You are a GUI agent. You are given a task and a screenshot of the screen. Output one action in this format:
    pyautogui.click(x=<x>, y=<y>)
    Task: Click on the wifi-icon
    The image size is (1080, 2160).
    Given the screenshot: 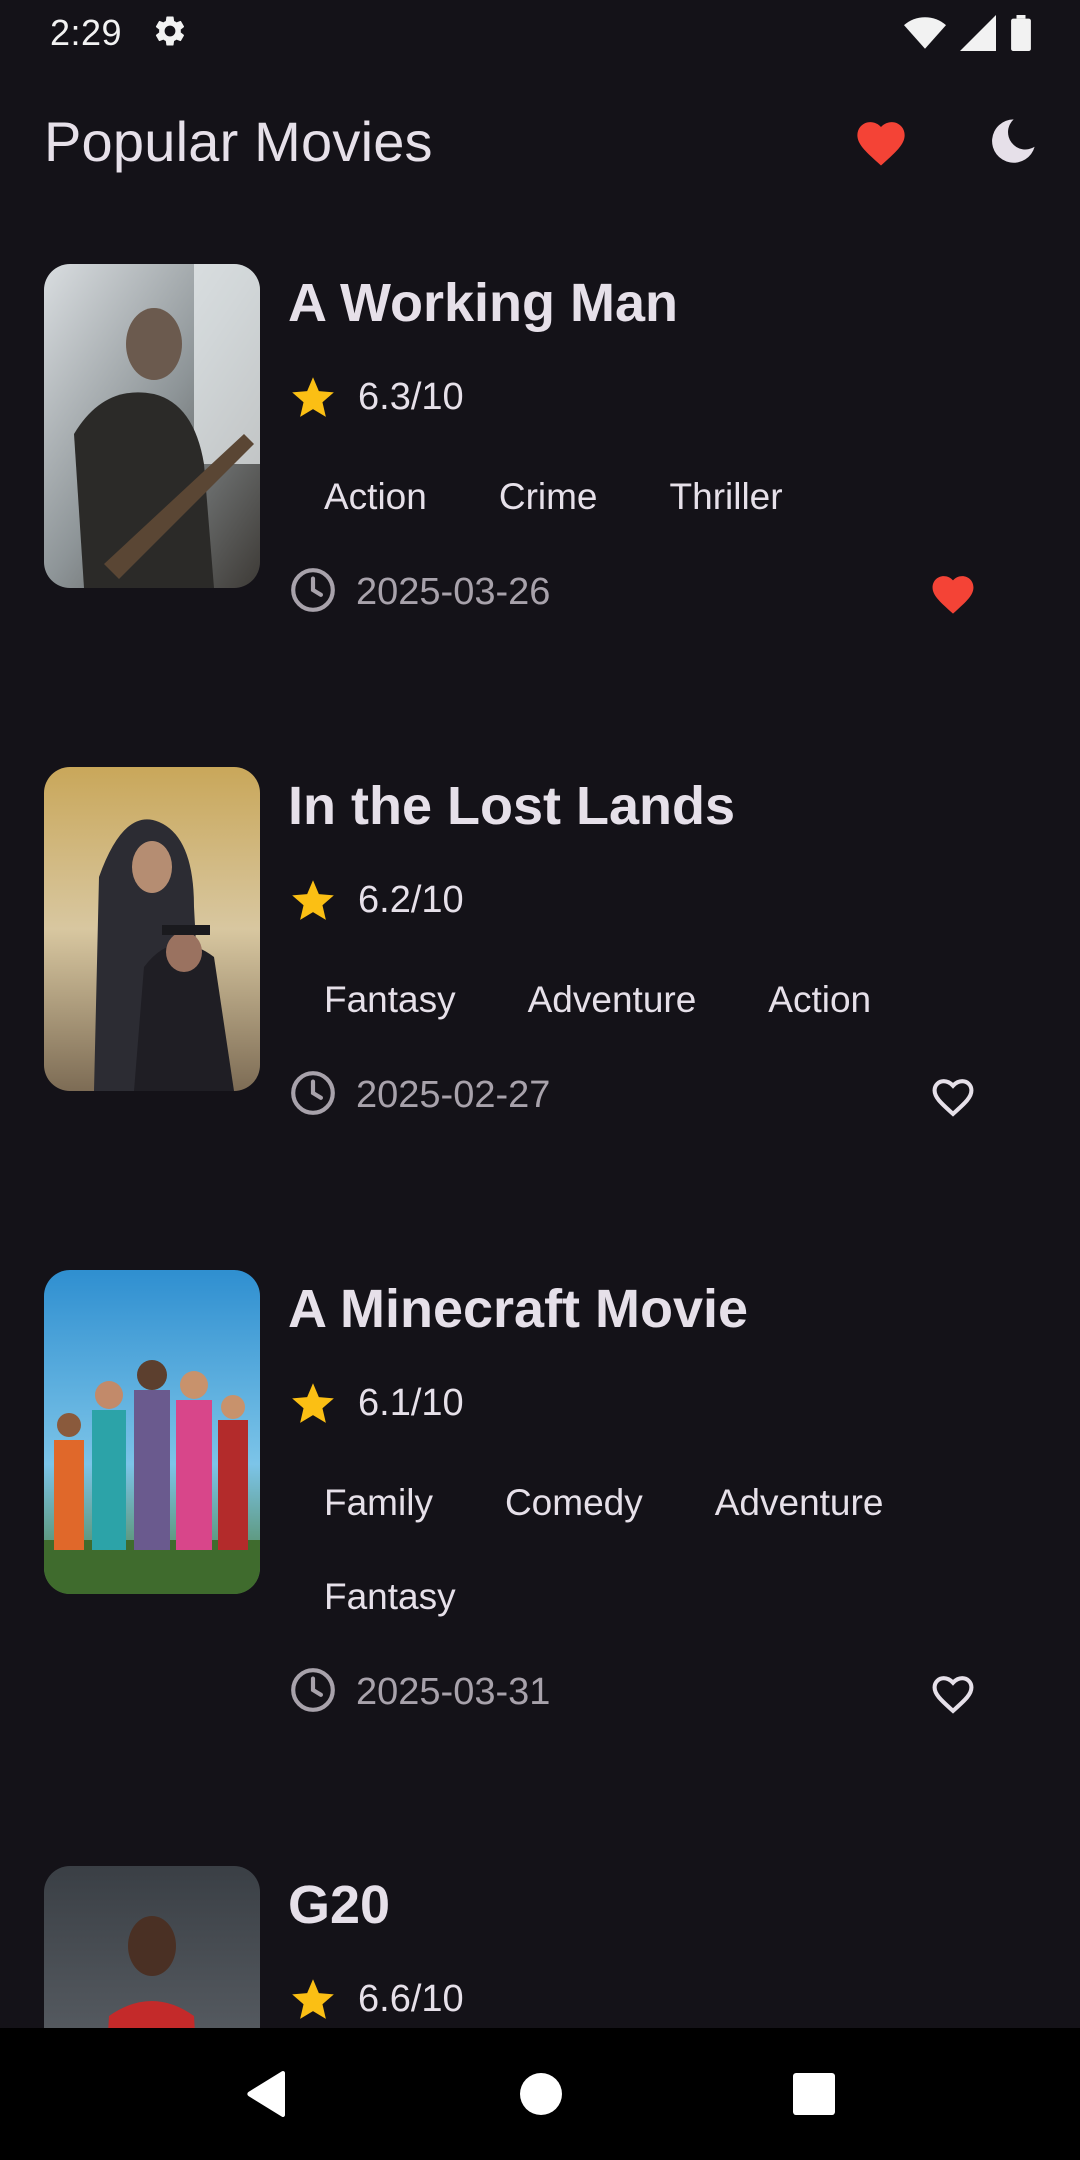 What is the action you would take?
    pyautogui.click(x=925, y=33)
    